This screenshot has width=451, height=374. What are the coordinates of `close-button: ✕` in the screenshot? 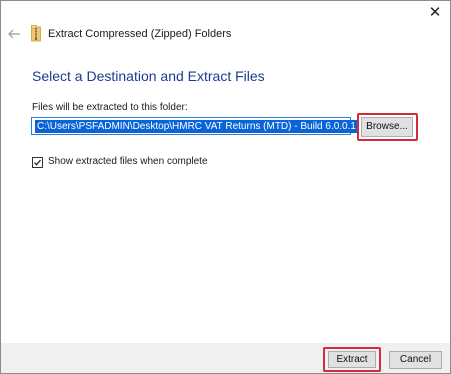 It's located at (435, 13).